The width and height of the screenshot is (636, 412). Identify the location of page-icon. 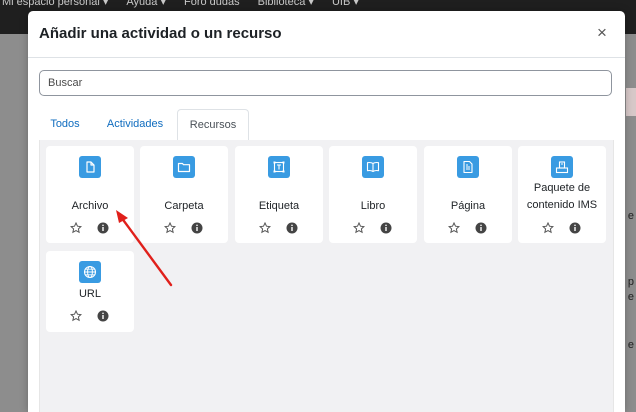
(468, 167).